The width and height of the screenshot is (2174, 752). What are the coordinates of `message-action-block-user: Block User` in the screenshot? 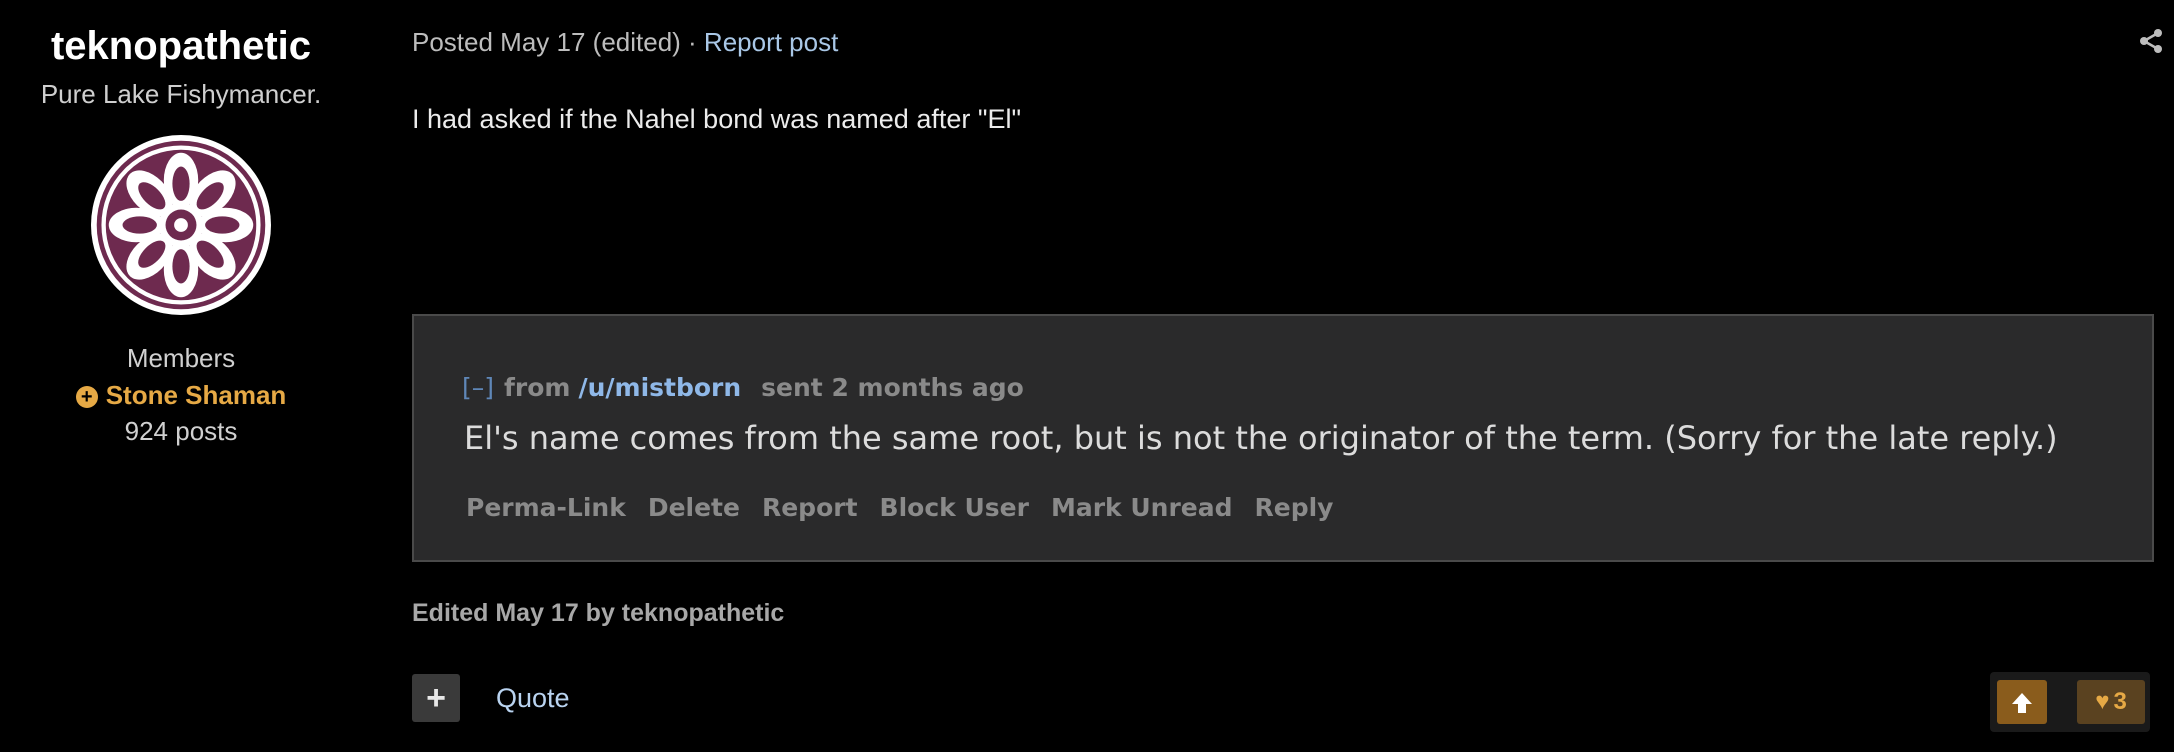 It's located at (954, 507).